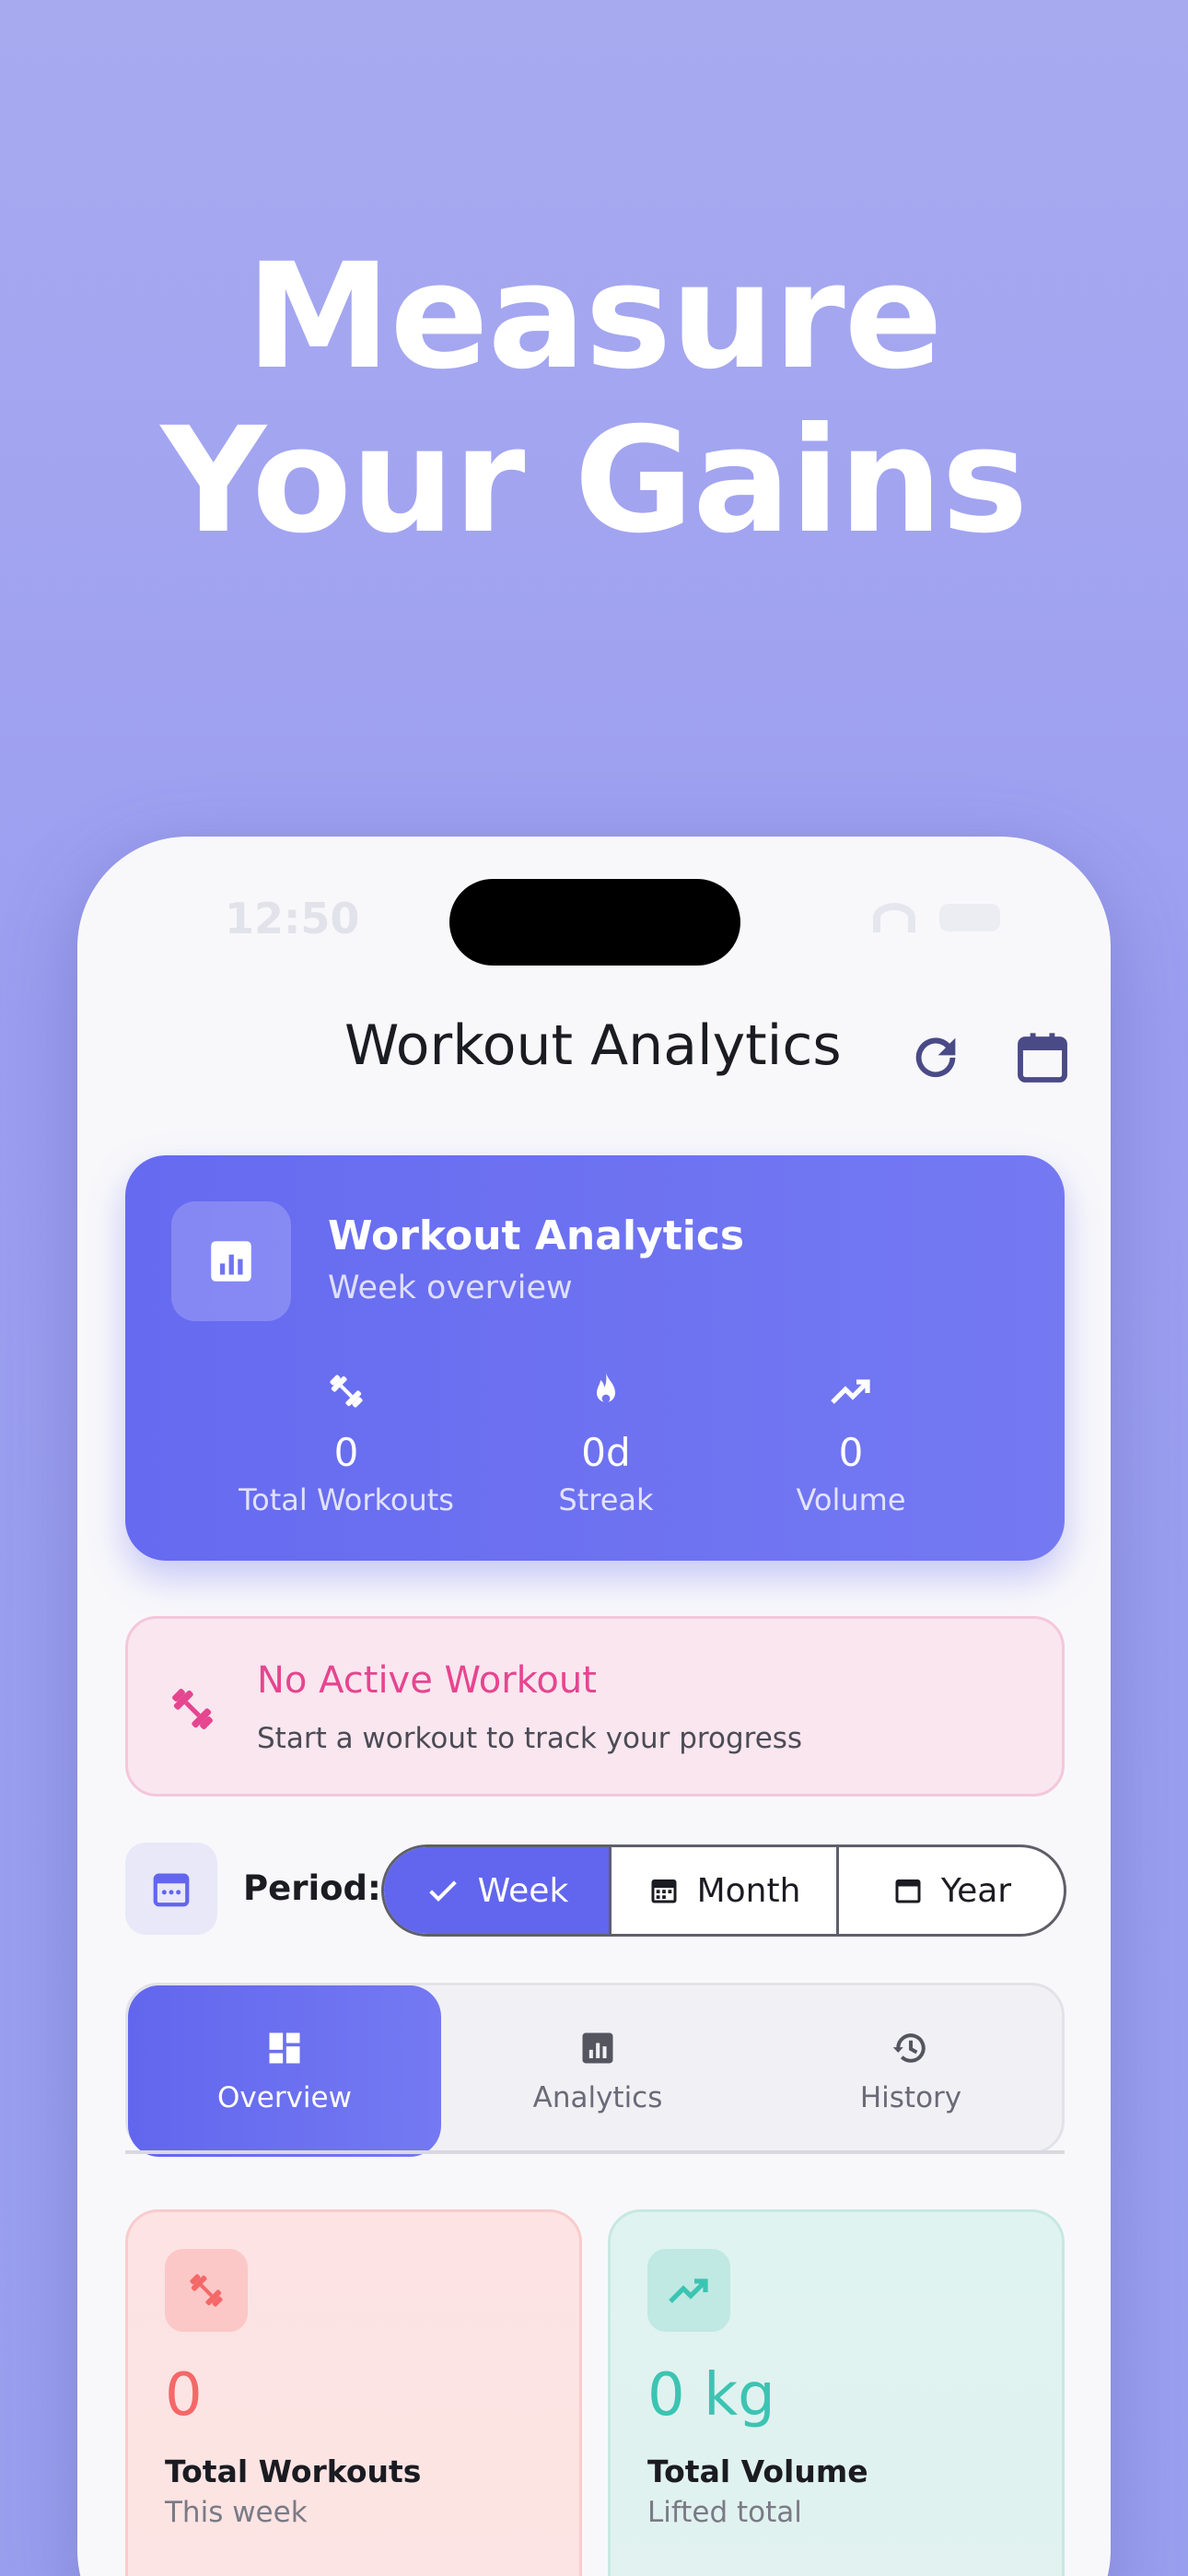 This screenshot has height=2576, width=1188. I want to click on period-selector: Week Month Year, so click(723, 1891).